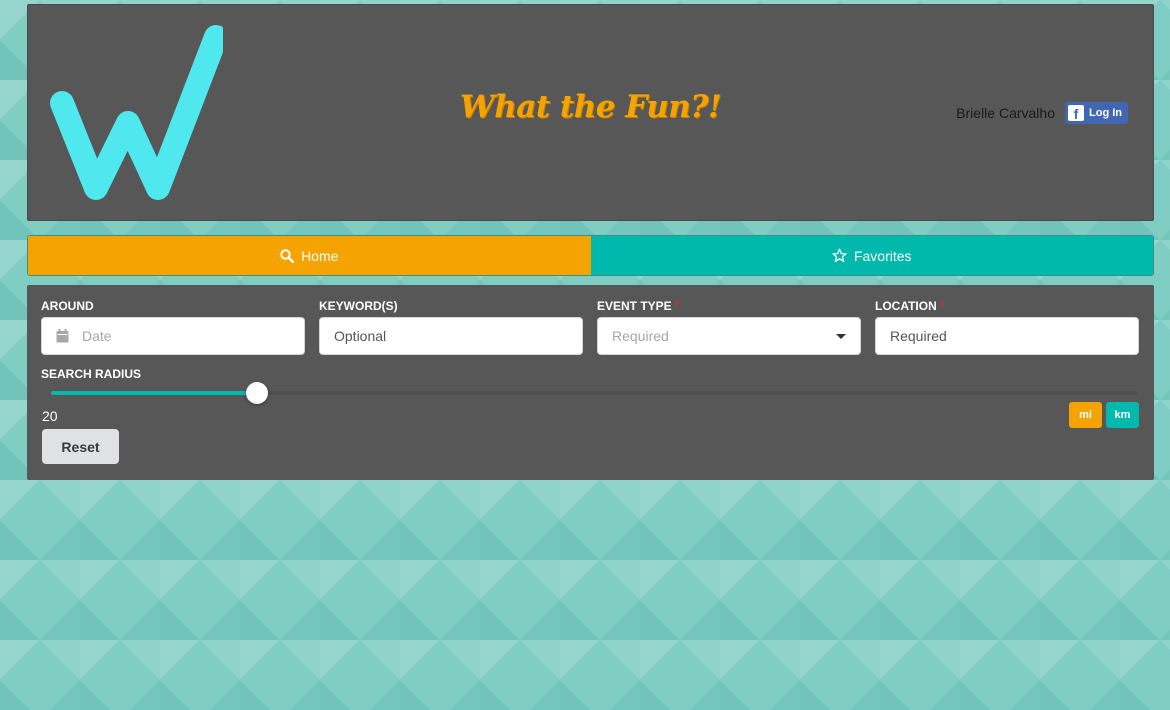 This screenshot has width=1170, height=710. What do you see at coordinates (287, 255) in the screenshot?
I see `search-icon` at bounding box center [287, 255].